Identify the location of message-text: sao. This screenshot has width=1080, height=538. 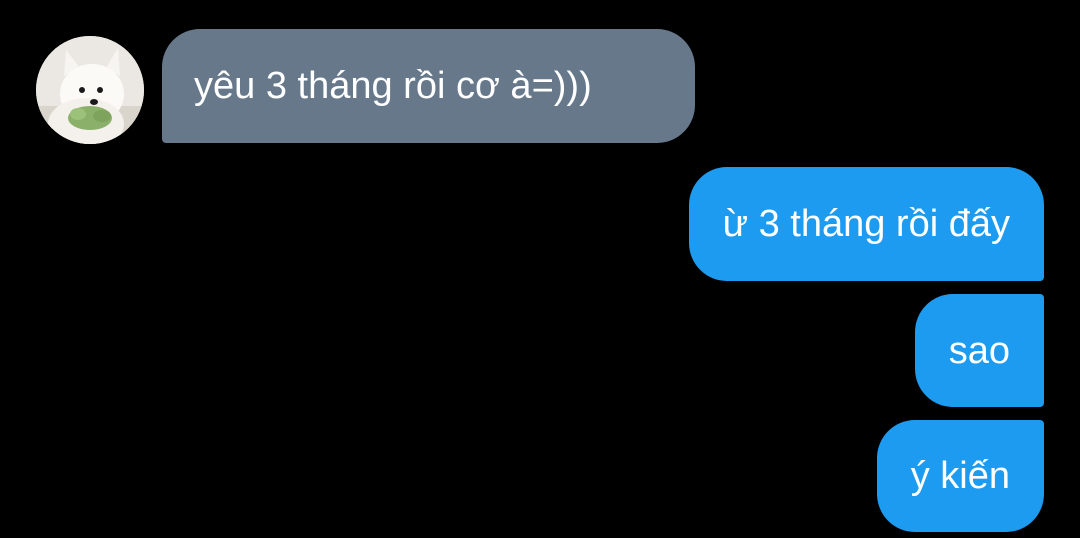
(979, 350).